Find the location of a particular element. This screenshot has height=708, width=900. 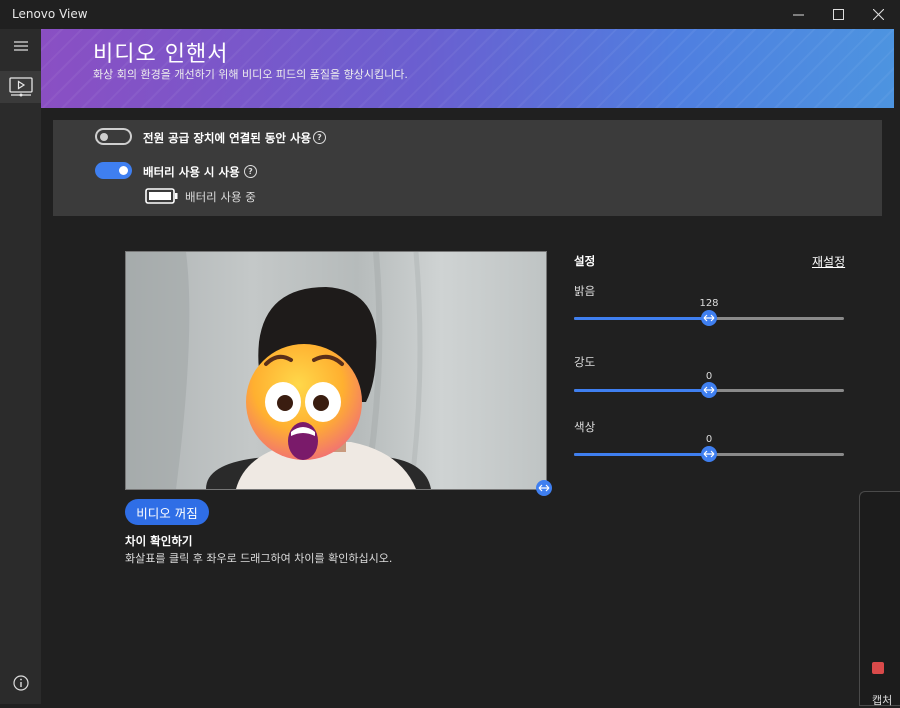

maximize-icon is located at coordinates (838, 14).